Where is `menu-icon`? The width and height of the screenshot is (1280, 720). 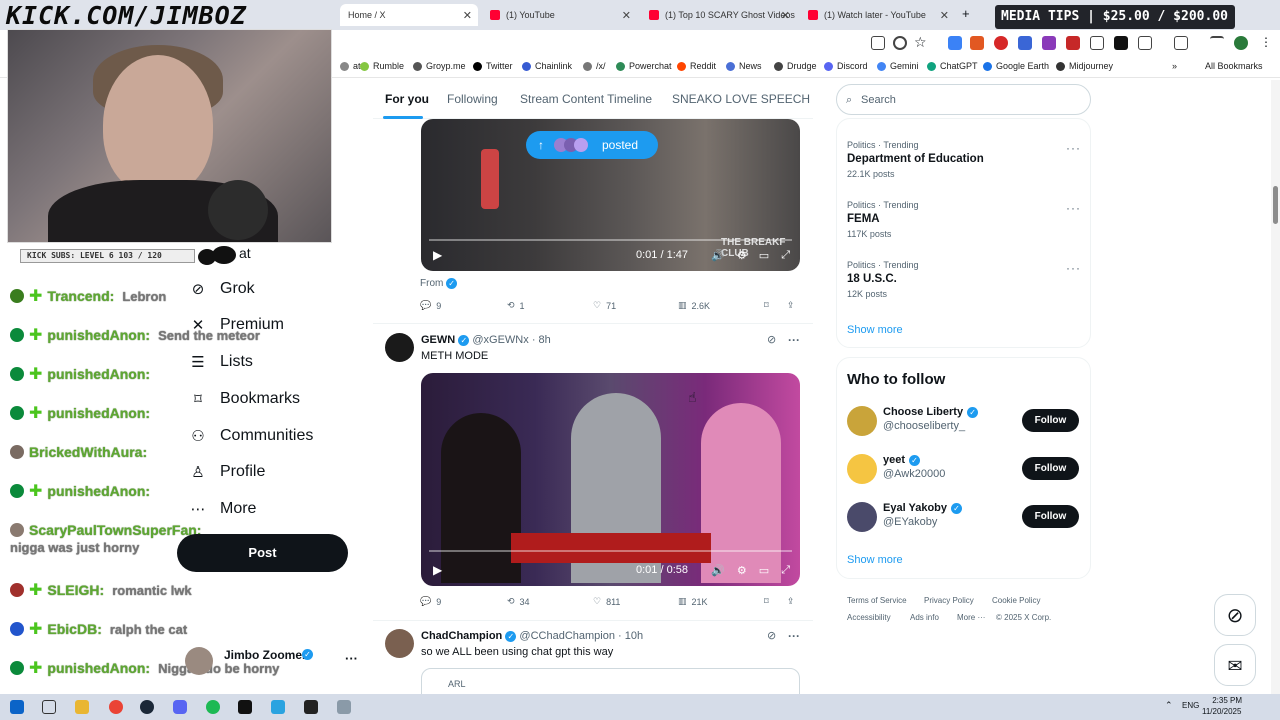 menu-icon is located at coordinates (1217, 43).